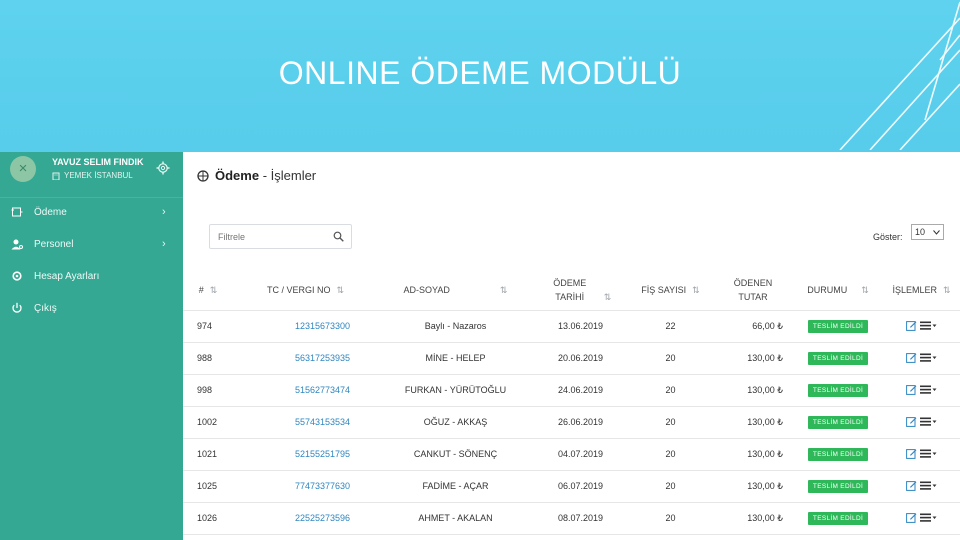  Describe the element at coordinates (237, 175) in the screenshot. I see `page-title-main: Ödeme` at that location.